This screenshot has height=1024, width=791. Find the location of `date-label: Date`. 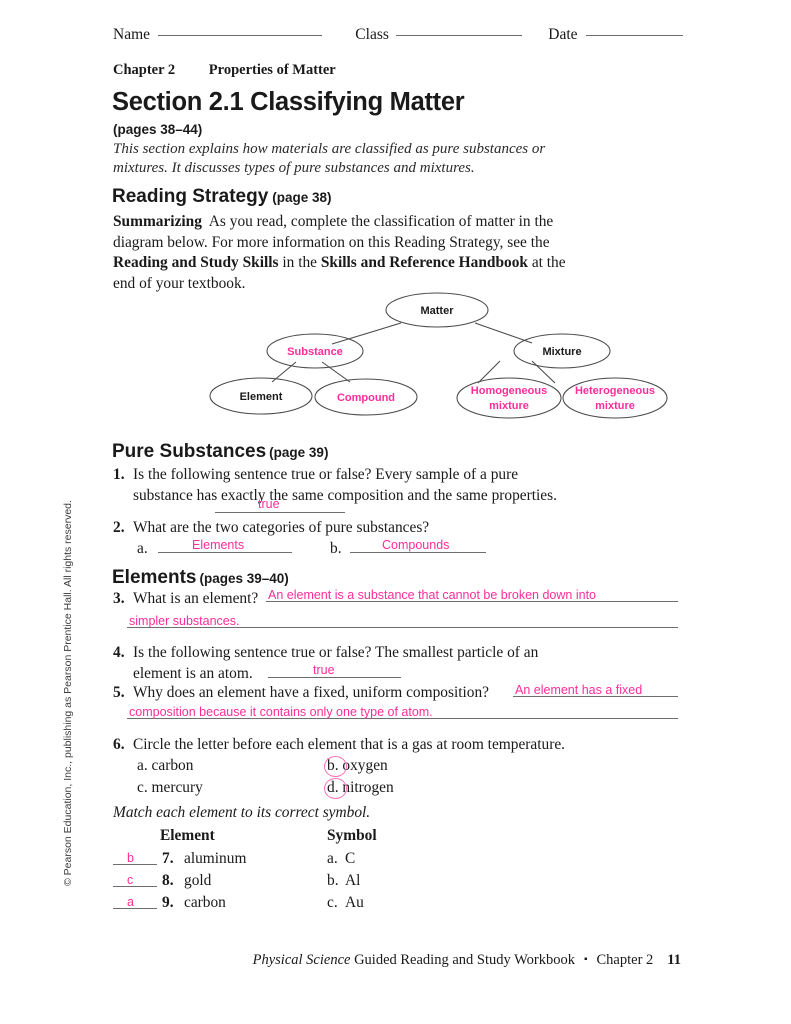

date-label: Date is located at coordinates (563, 34).